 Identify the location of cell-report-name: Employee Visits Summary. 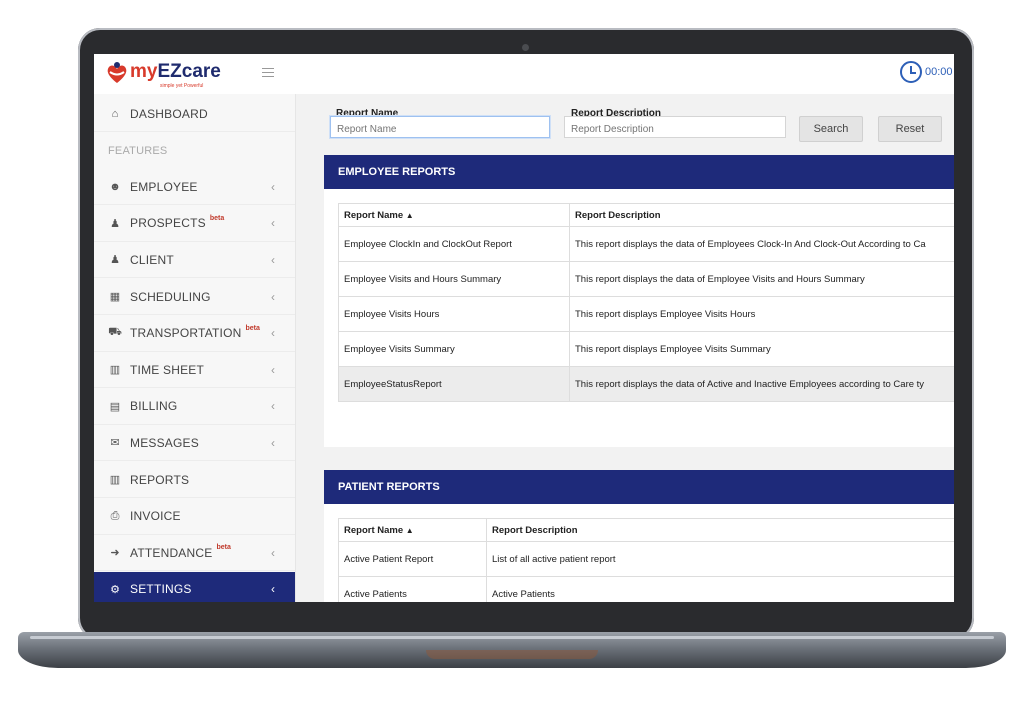
(454, 349).